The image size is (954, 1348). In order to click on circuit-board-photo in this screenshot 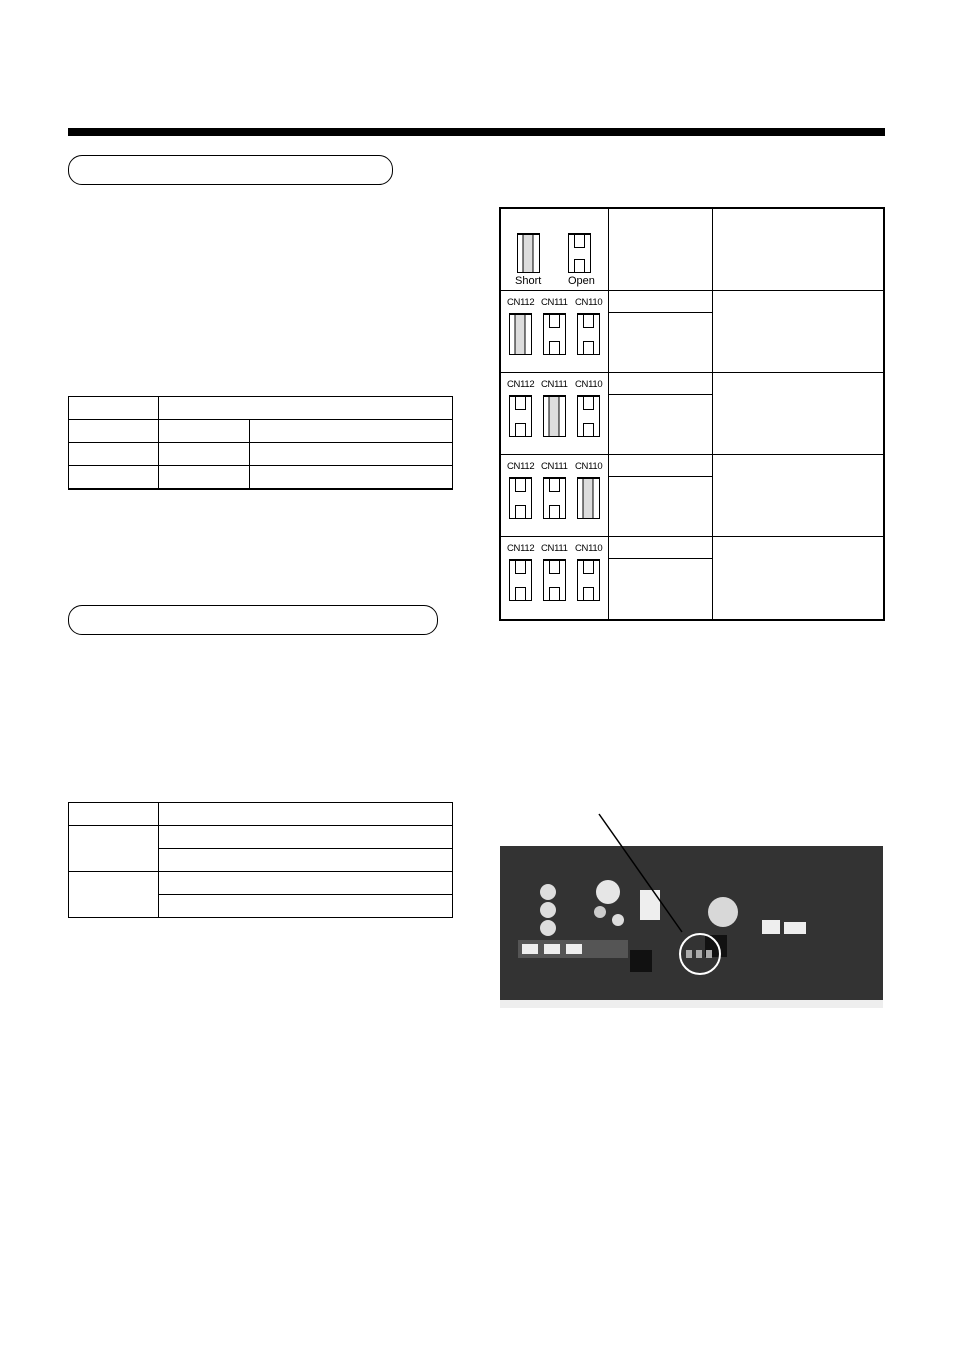, I will do `click(691, 924)`.